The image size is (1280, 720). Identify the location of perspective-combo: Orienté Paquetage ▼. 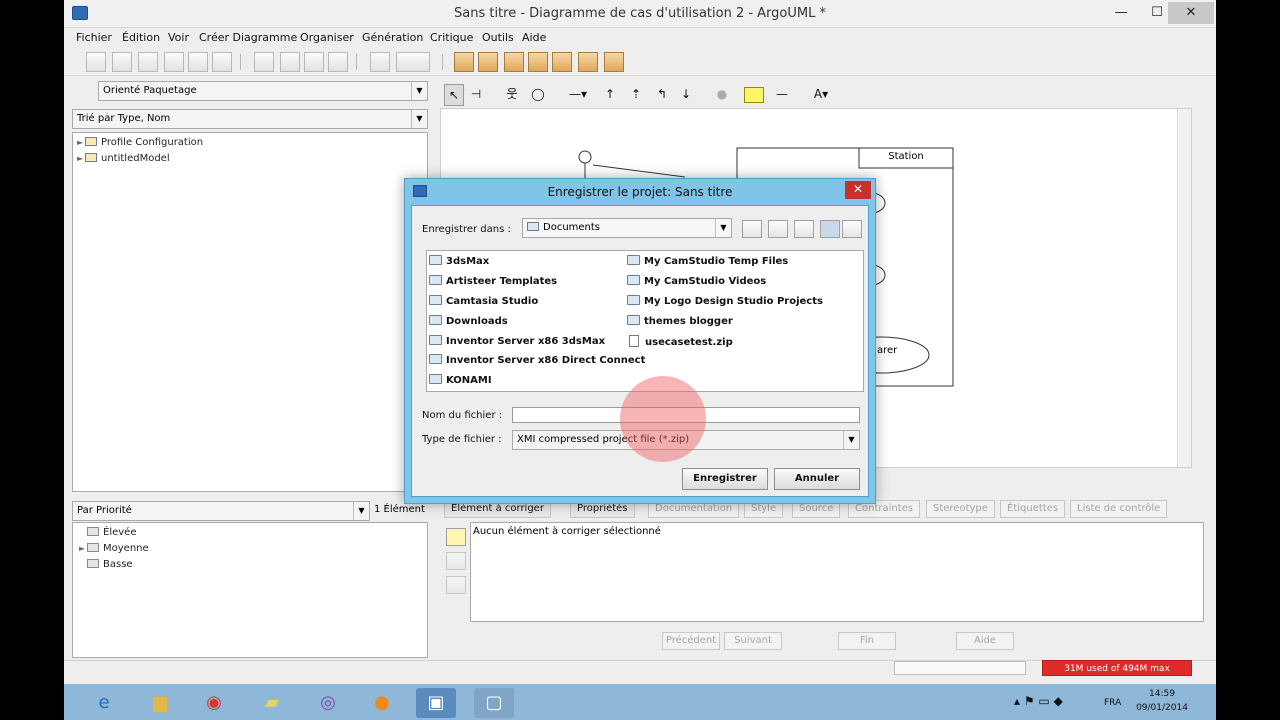
(263, 91).